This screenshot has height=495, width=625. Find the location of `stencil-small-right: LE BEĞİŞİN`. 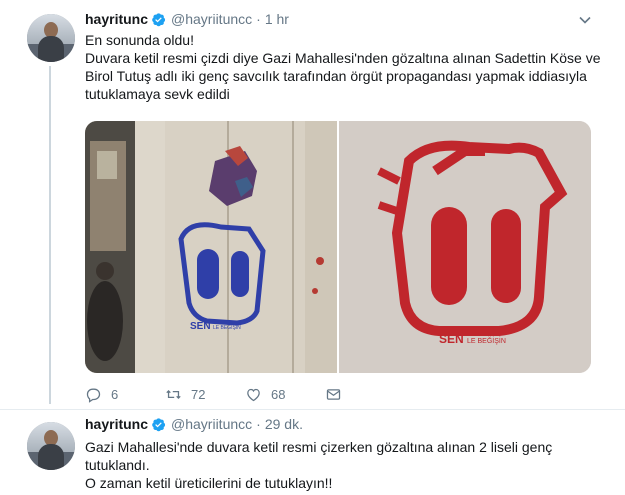

stencil-small-right: LE BEĞİŞİN is located at coordinates (486, 340).